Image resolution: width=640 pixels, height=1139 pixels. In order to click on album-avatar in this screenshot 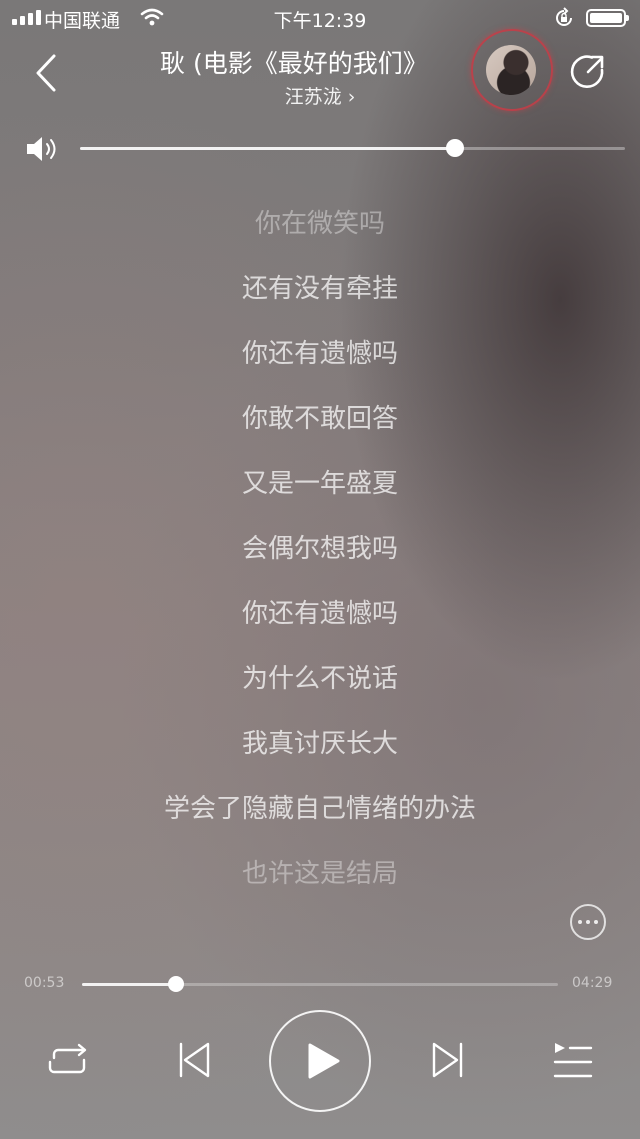, I will do `click(511, 70)`.